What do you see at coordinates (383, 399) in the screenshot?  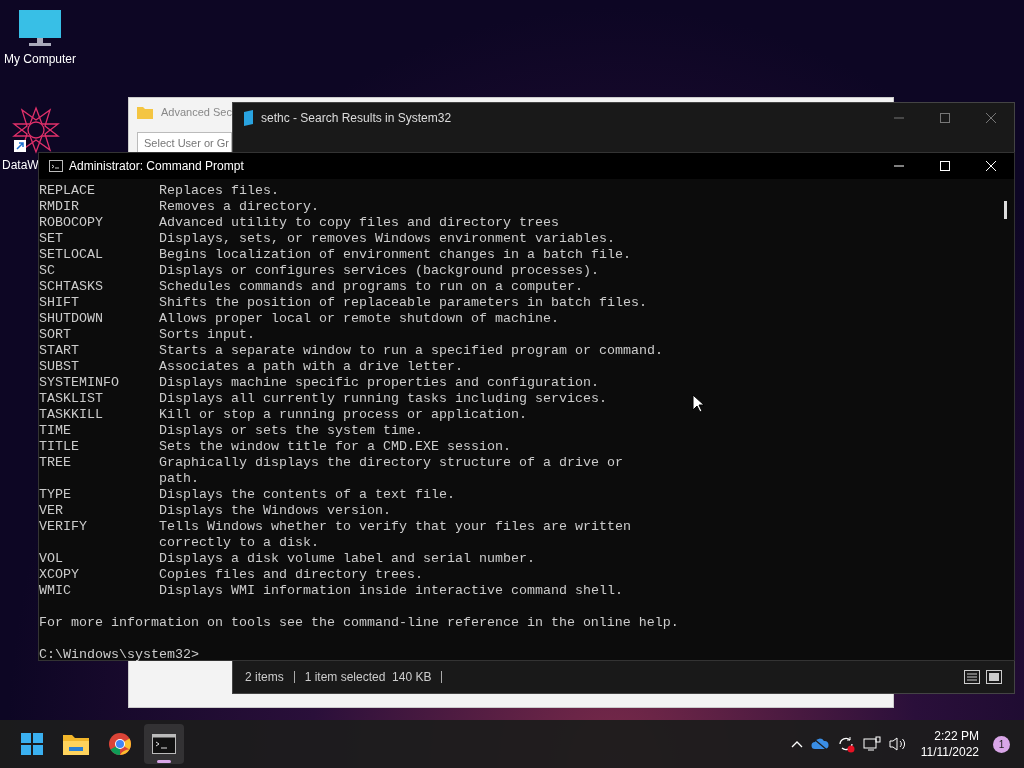 I see `command-description: Displays all currently running tasks including services.` at bounding box center [383, 399].